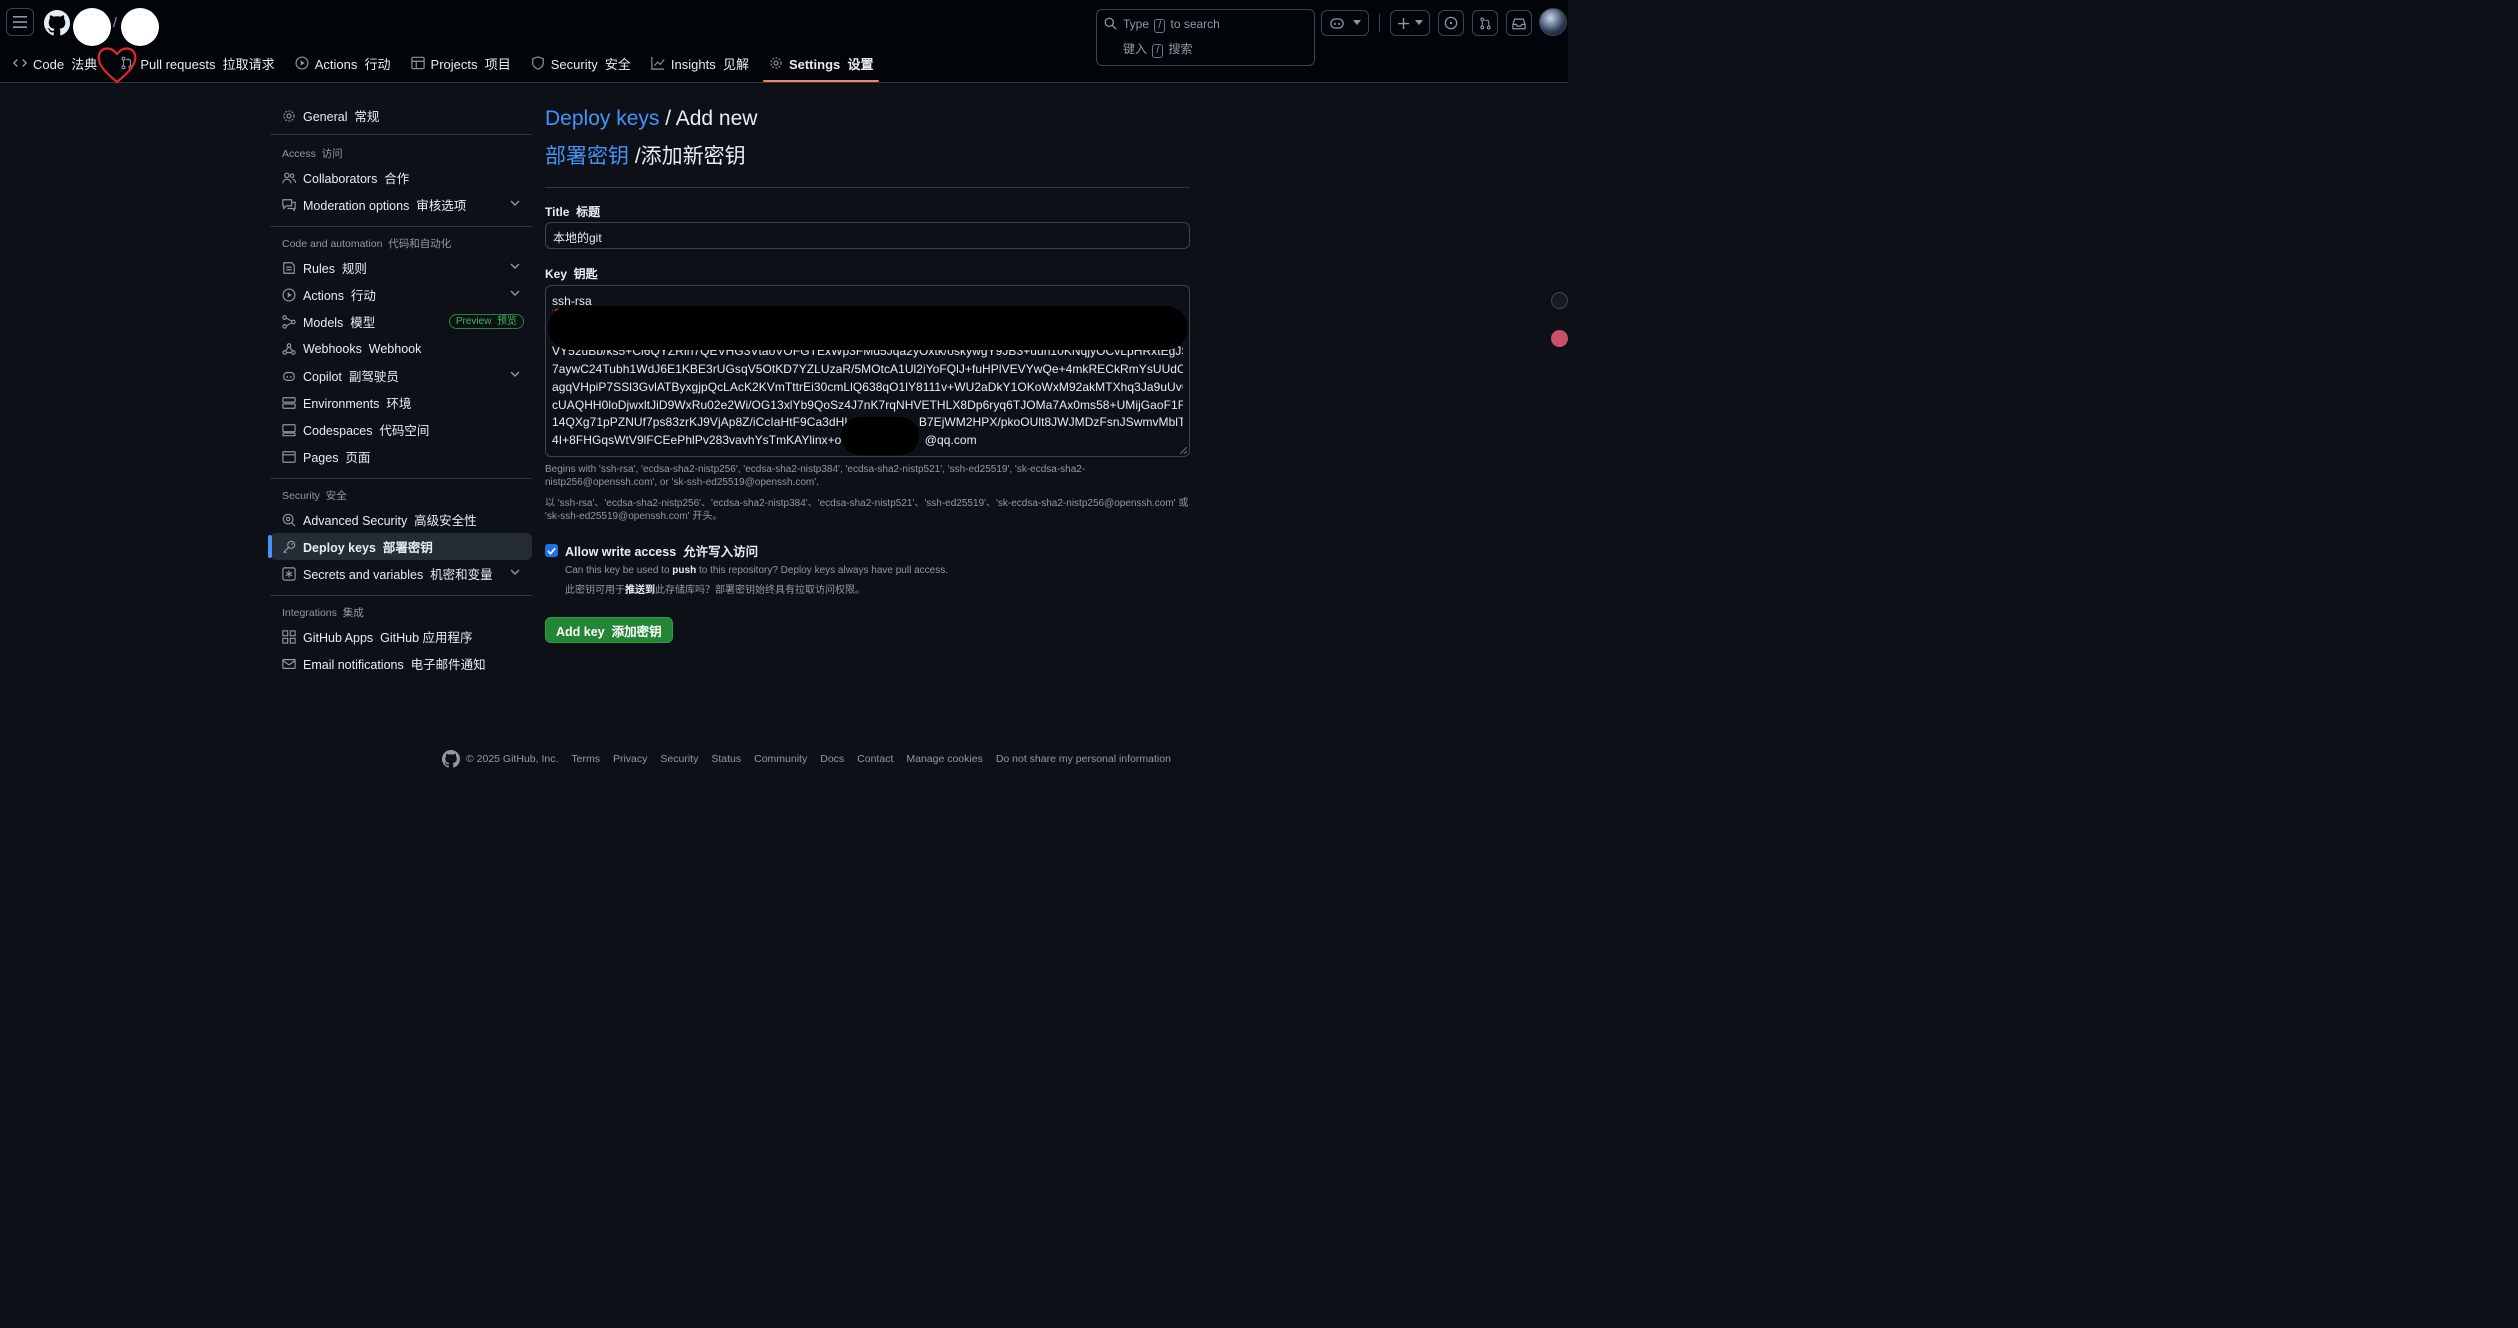 This screenshot has height=1328, width=2518. I want to click on sidebar-item-email-notifications: Email notifications 电子邮件通知, so click(401, 663).